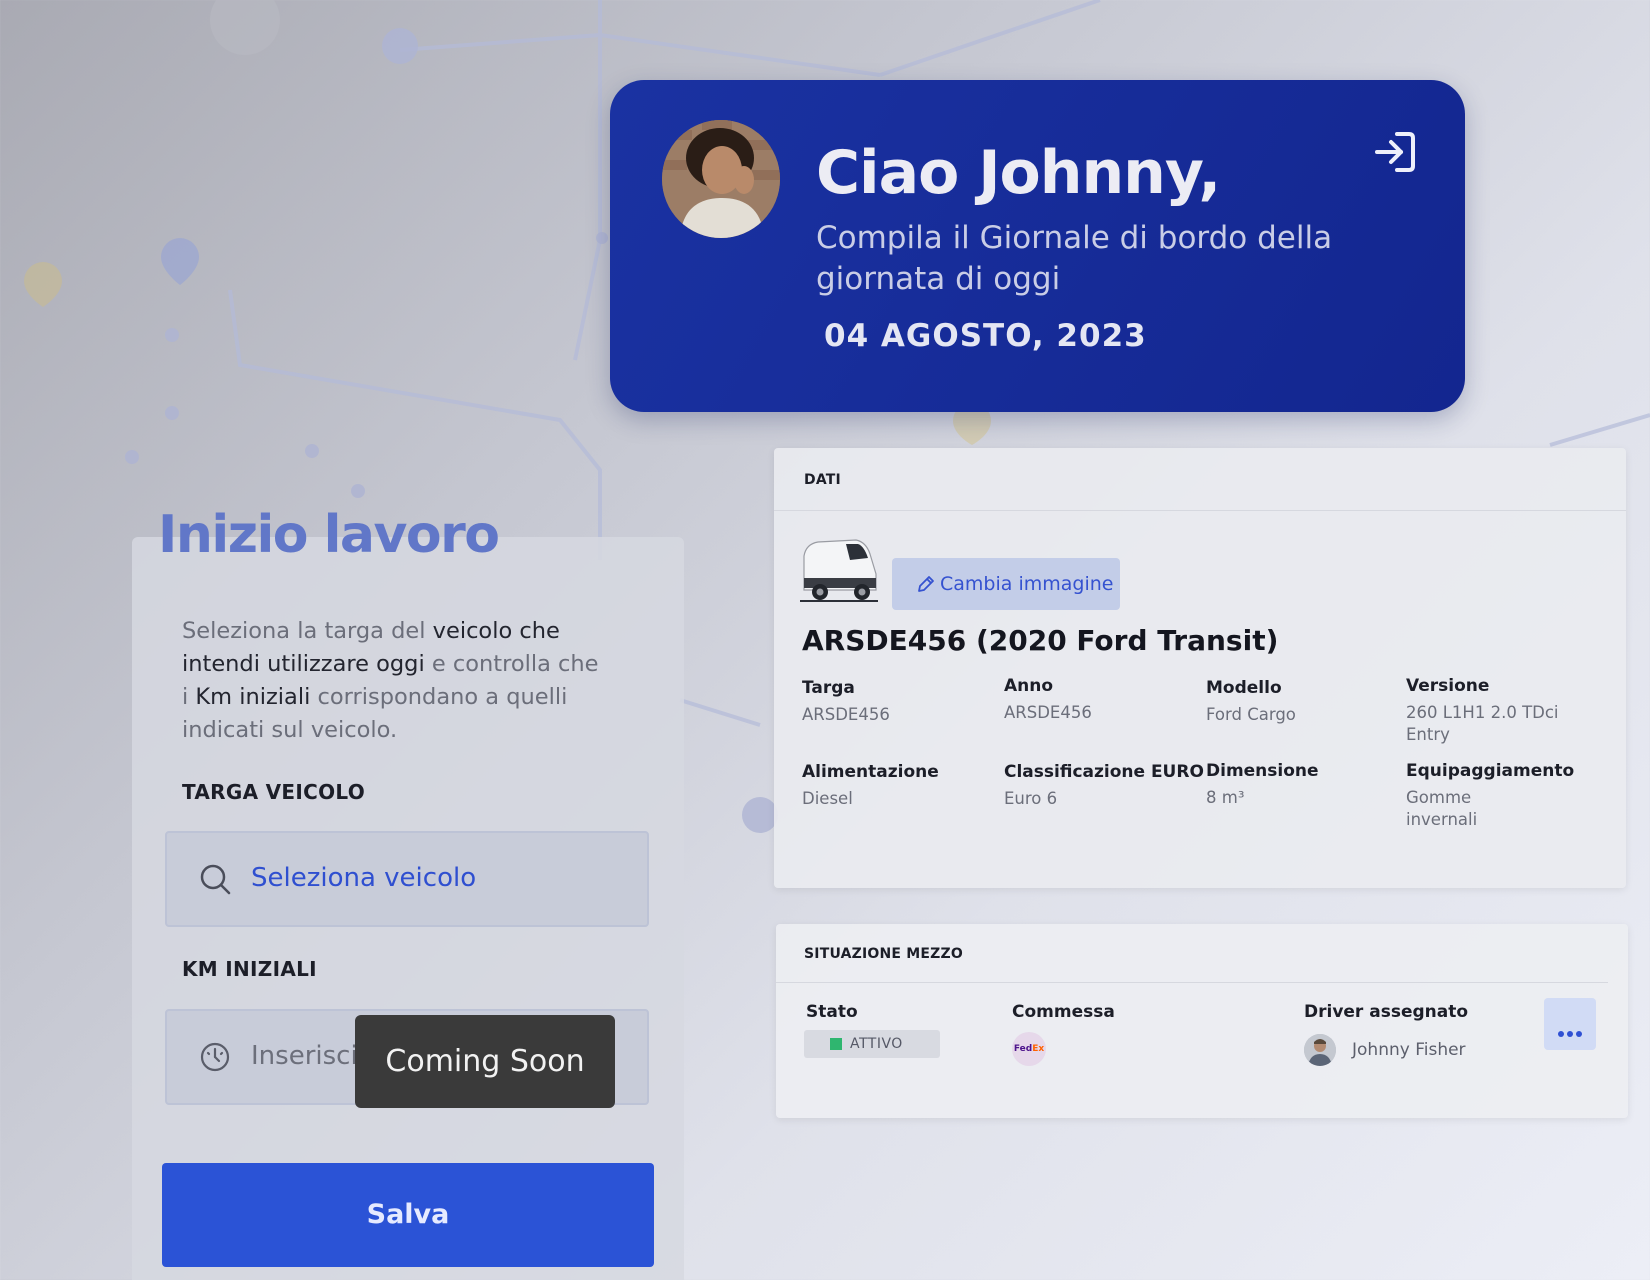 This screenshot has height=1280, width=1650. Describe the element at coordinates (1104, 772) in the screenshot. I see `spec-key: Classificazione EURO` at that location.